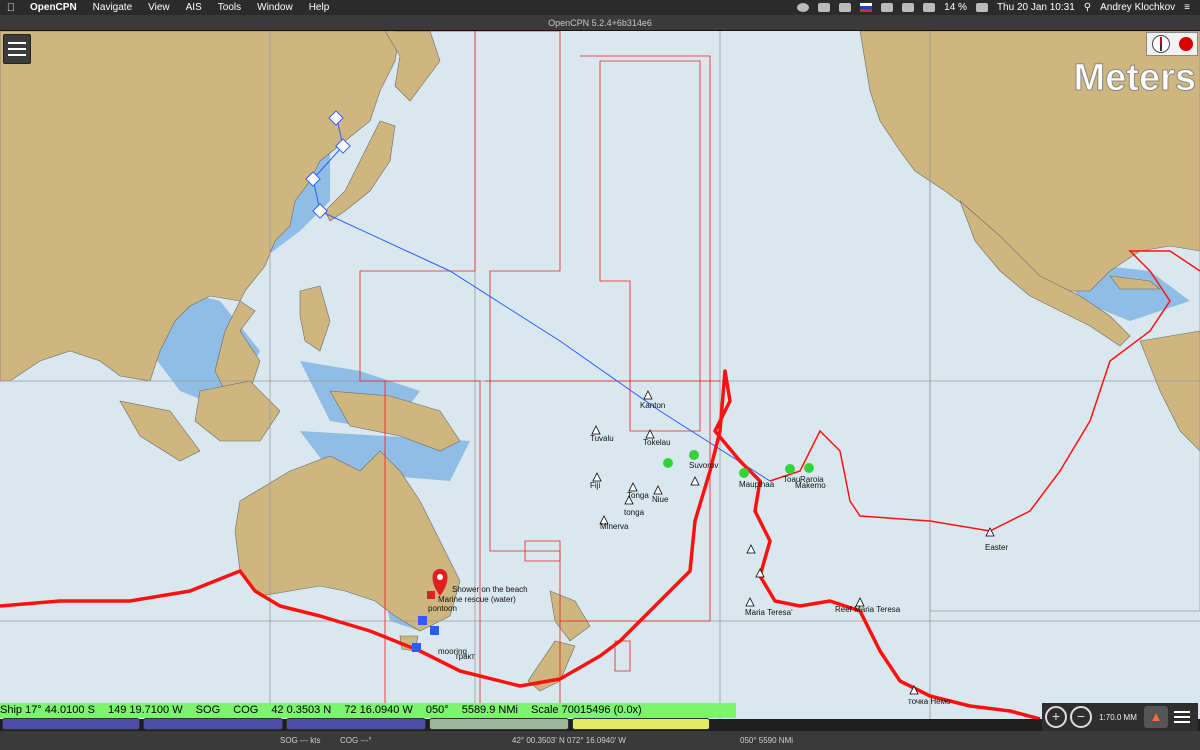 This screenshot has width=1200, height=750. Describe the element at coordinates (803, 7) in the screenshot. I see `navigation-icon` at that location.